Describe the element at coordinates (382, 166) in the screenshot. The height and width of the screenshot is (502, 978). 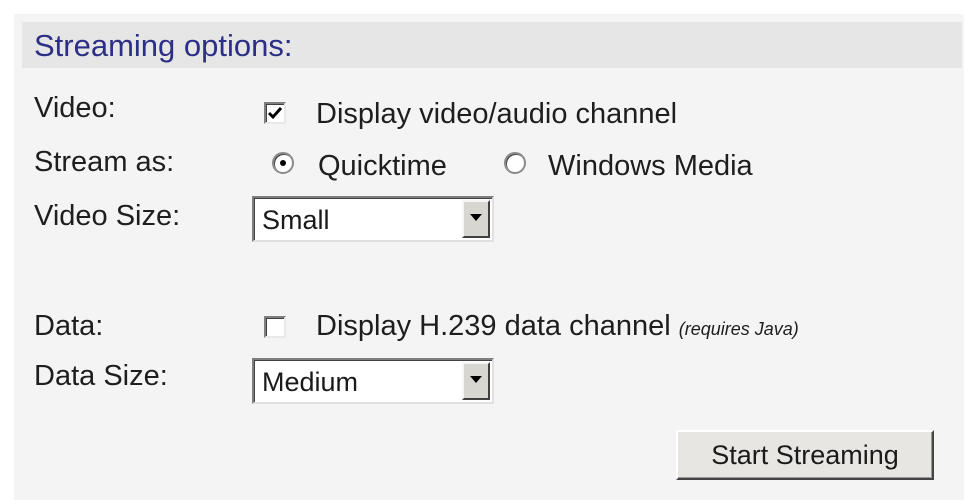
I see `radio-quicktime-label: Quicktime` at that location.